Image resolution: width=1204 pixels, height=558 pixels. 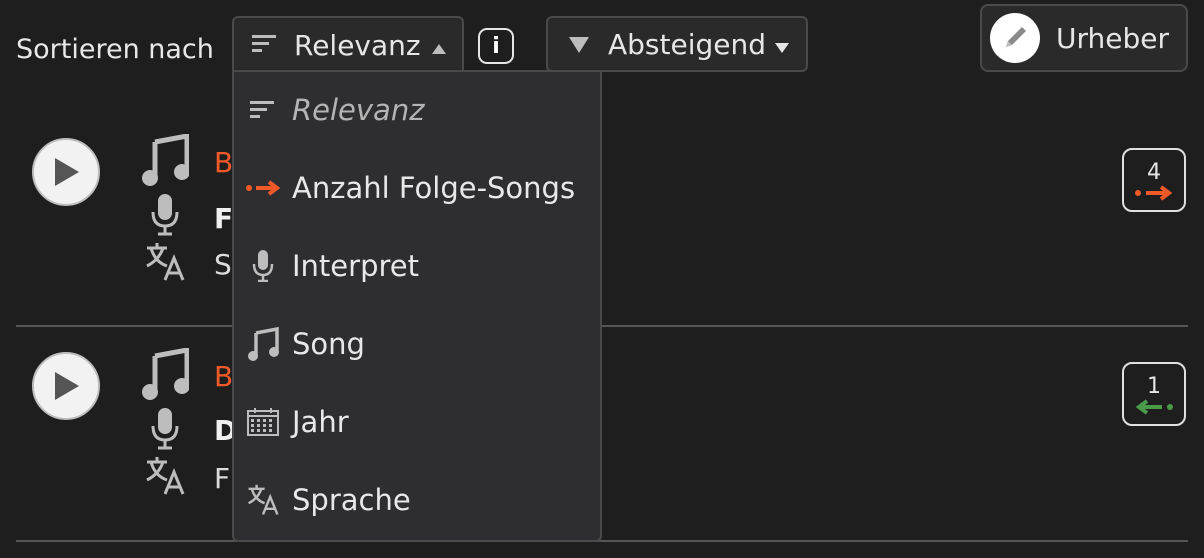 I want to click on sort-field-select: Relevanz, so click(x=348, y=44).